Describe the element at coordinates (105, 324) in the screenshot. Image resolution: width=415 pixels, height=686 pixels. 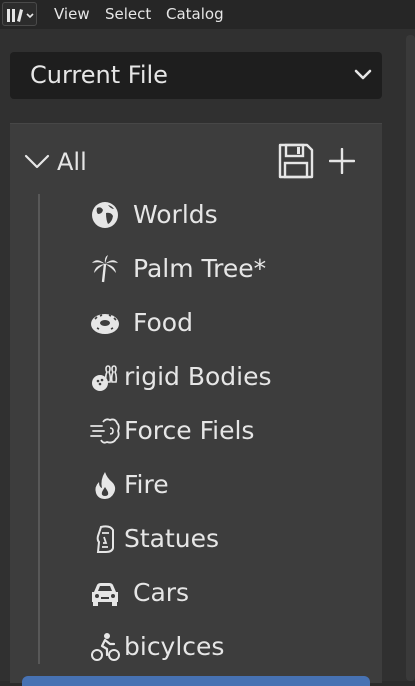
I see `donut-icon` at that location.